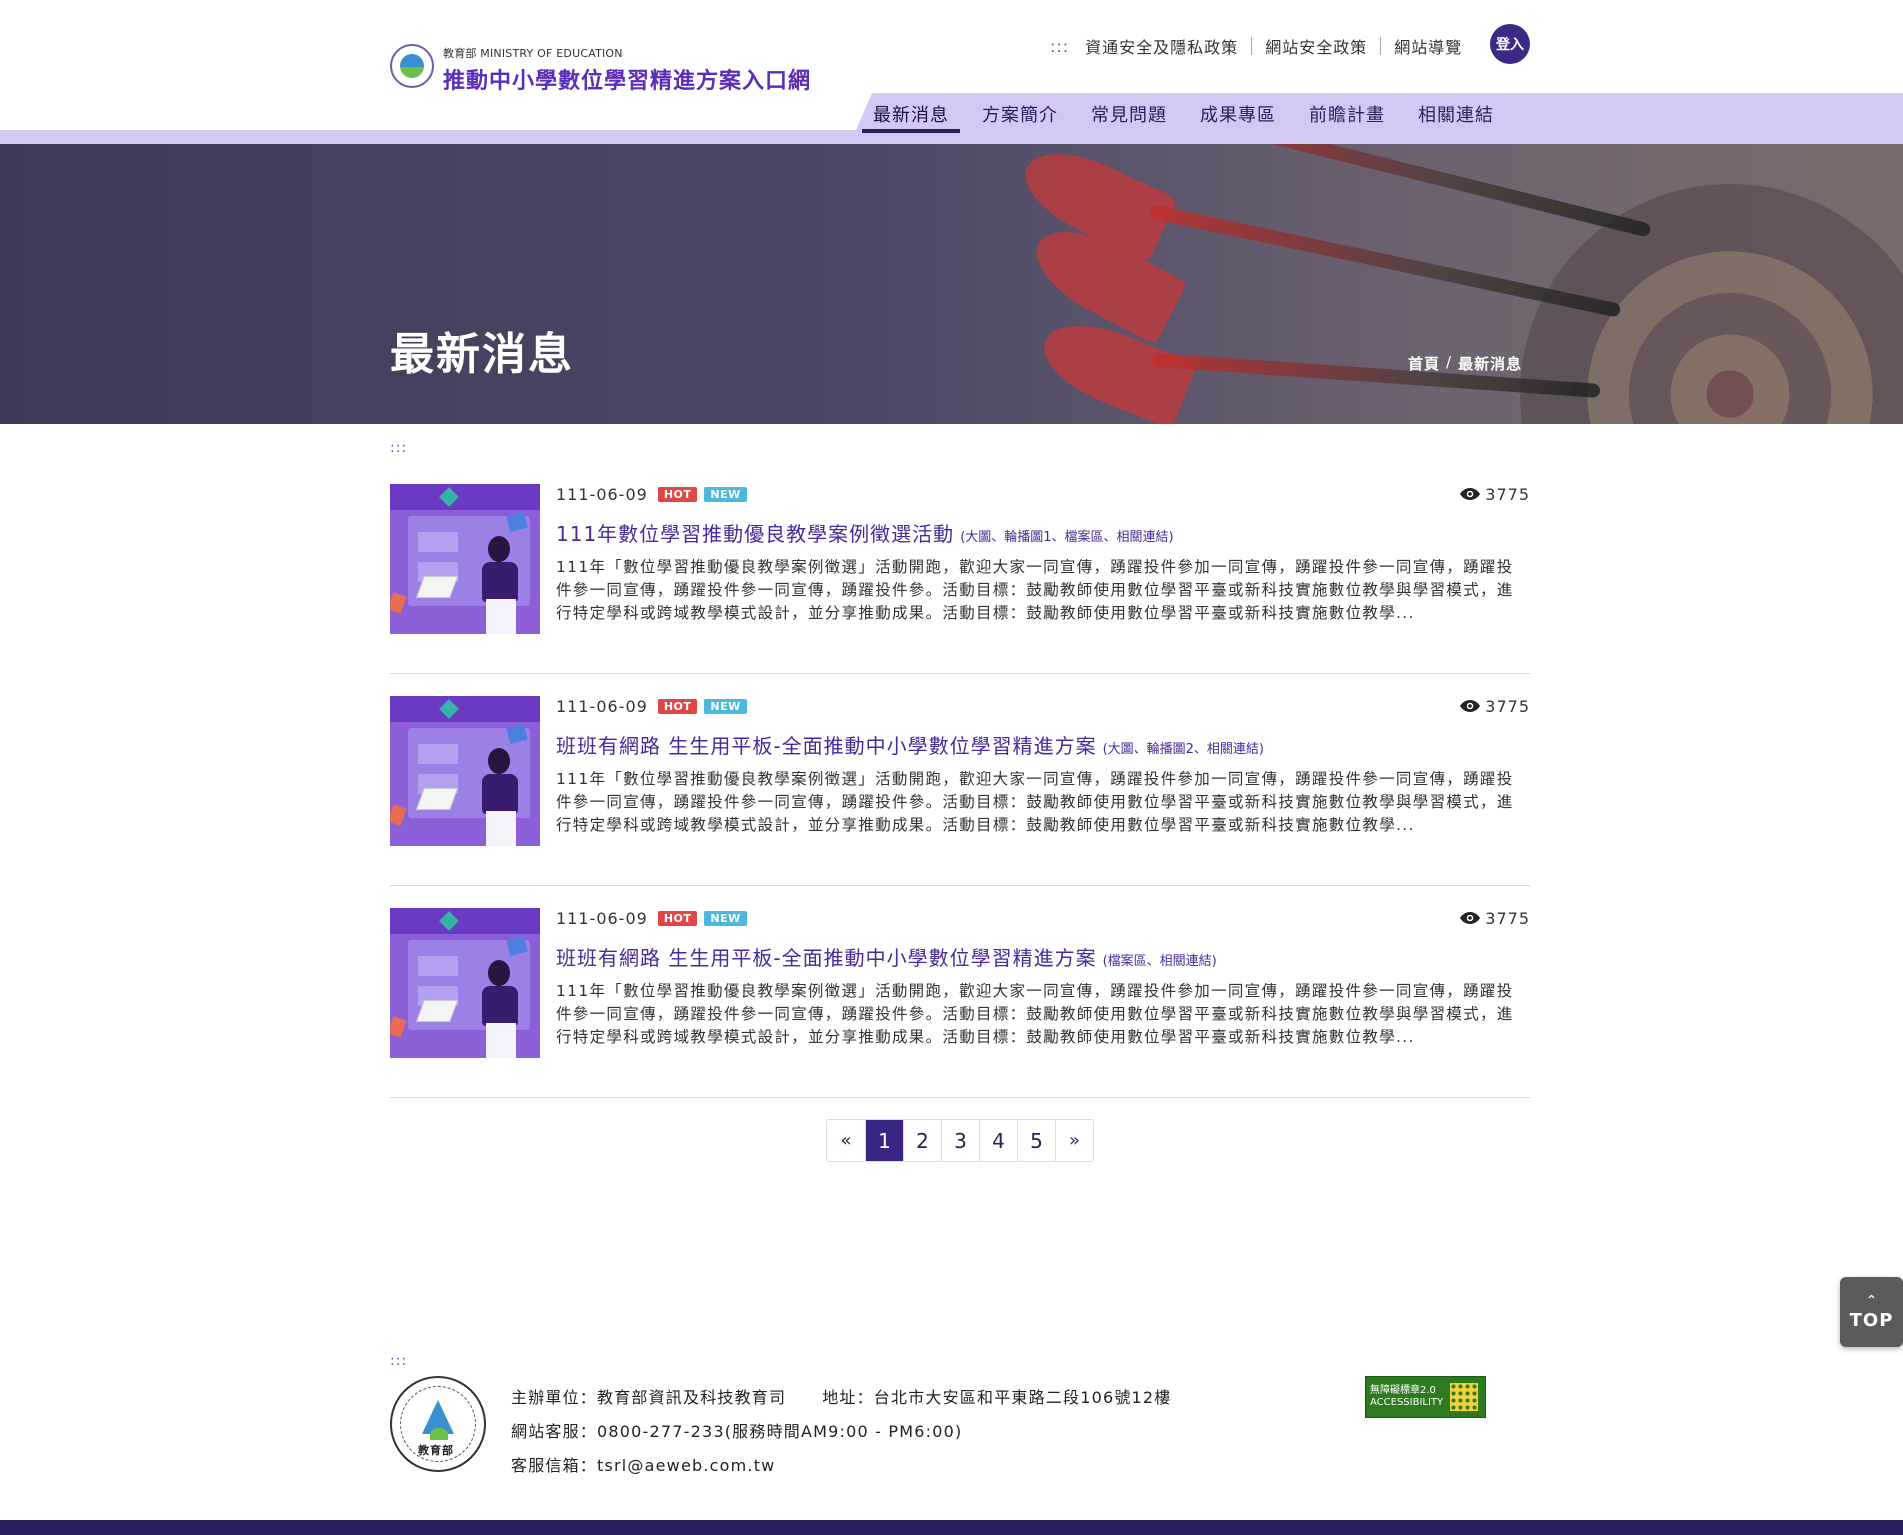  Describe the element at coordinates (1510, 44) in the screenshot. I see `login-button: 登入` at that location.